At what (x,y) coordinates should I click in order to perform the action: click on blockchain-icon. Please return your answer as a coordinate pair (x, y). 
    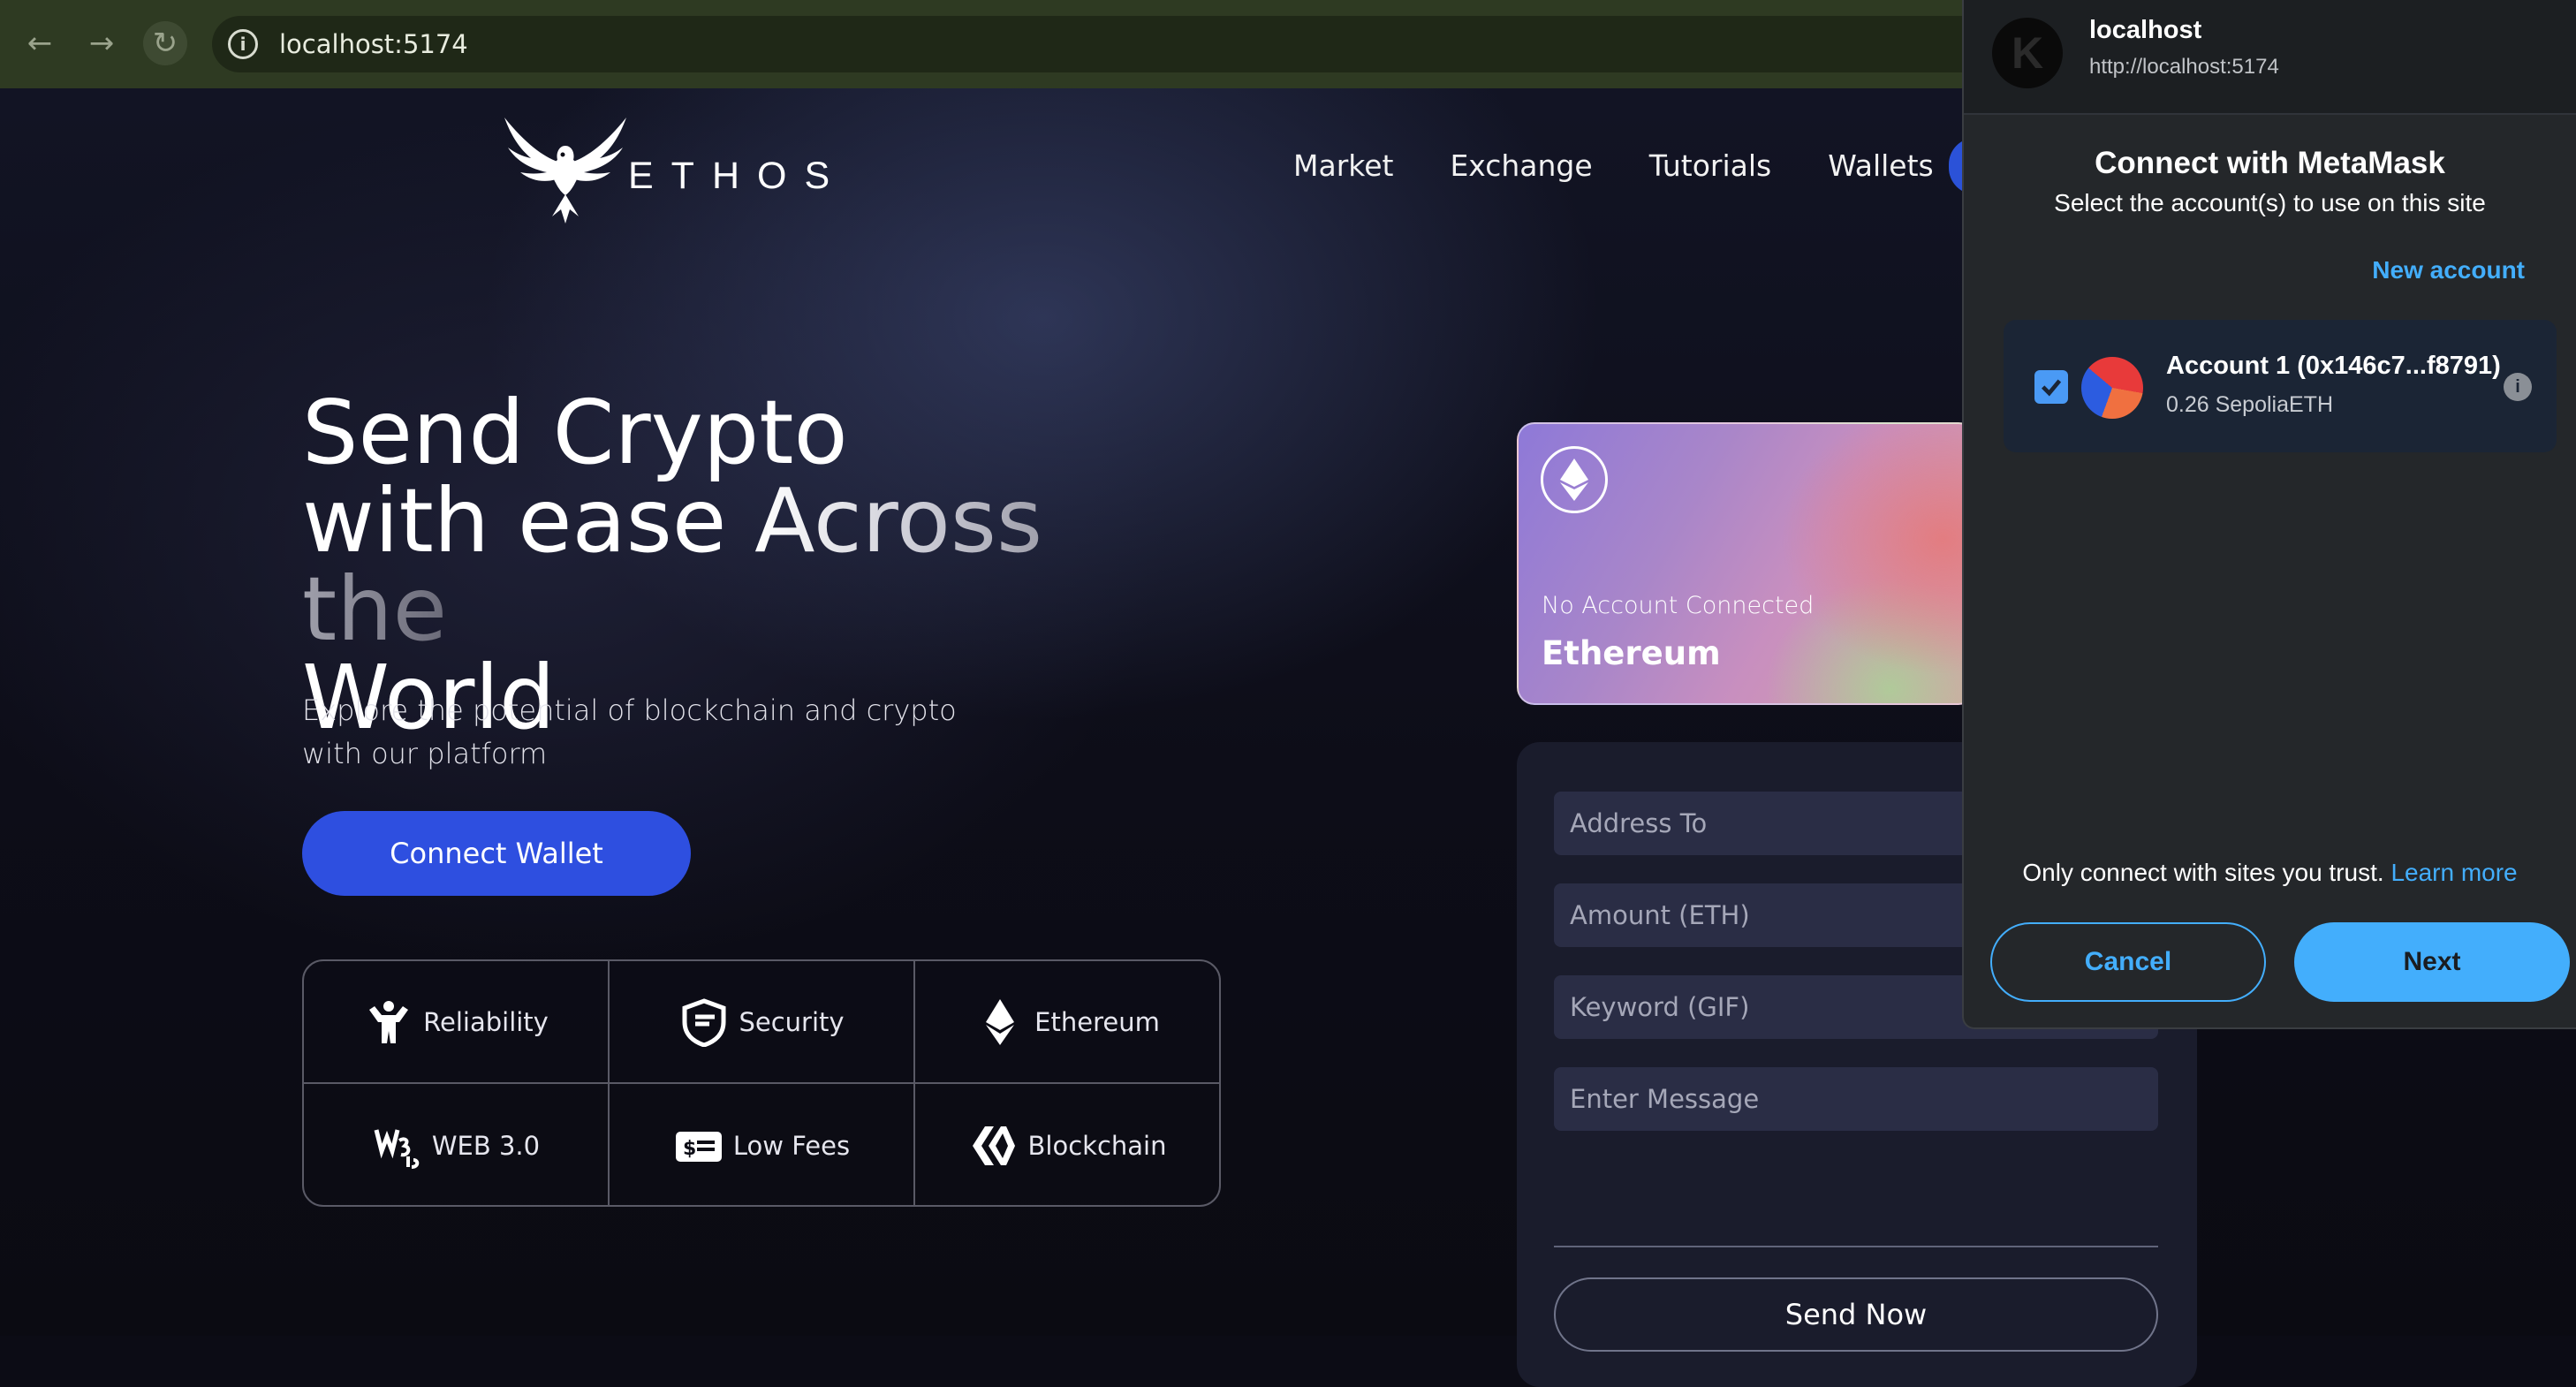
    Looking at the image, I should click on (994, 1145).